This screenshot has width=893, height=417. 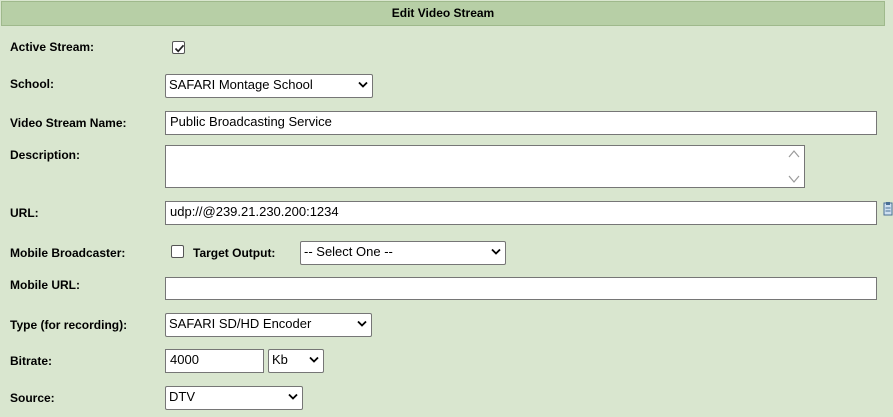 What do you see at coordinates (31, 361) in the screenshot?
I see `bitrate-label: Bitrate:` at bounding box center [31, 361].